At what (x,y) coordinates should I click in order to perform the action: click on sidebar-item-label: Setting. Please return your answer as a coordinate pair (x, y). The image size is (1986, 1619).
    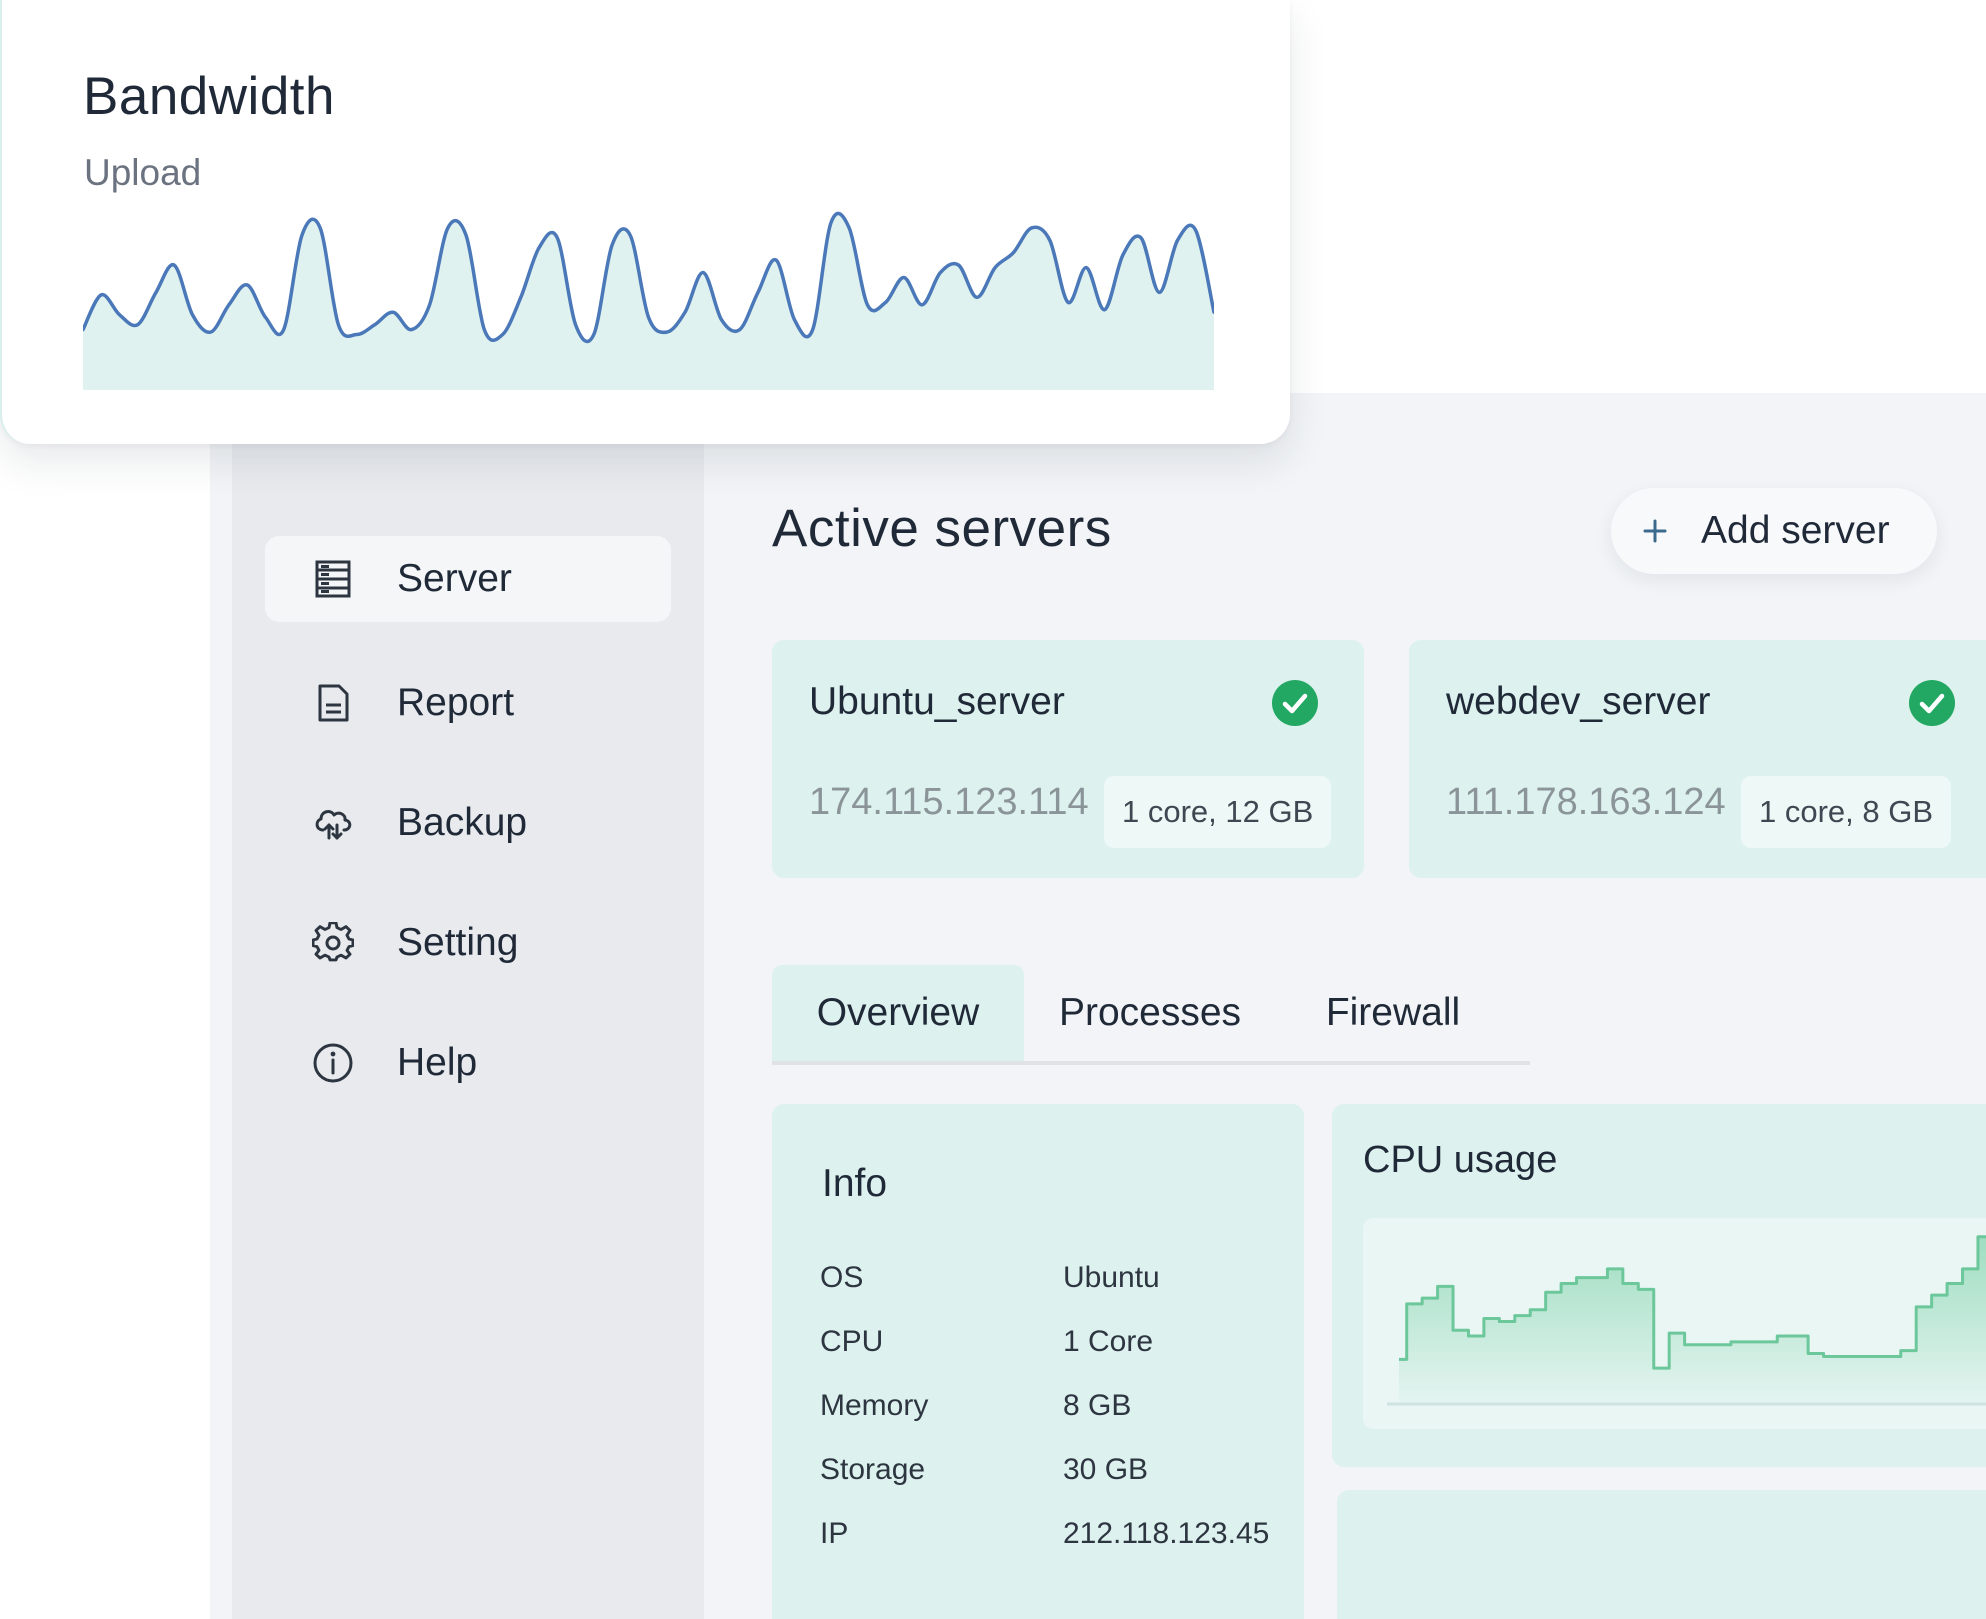
    Looking at the image, I should click on (458, 942).